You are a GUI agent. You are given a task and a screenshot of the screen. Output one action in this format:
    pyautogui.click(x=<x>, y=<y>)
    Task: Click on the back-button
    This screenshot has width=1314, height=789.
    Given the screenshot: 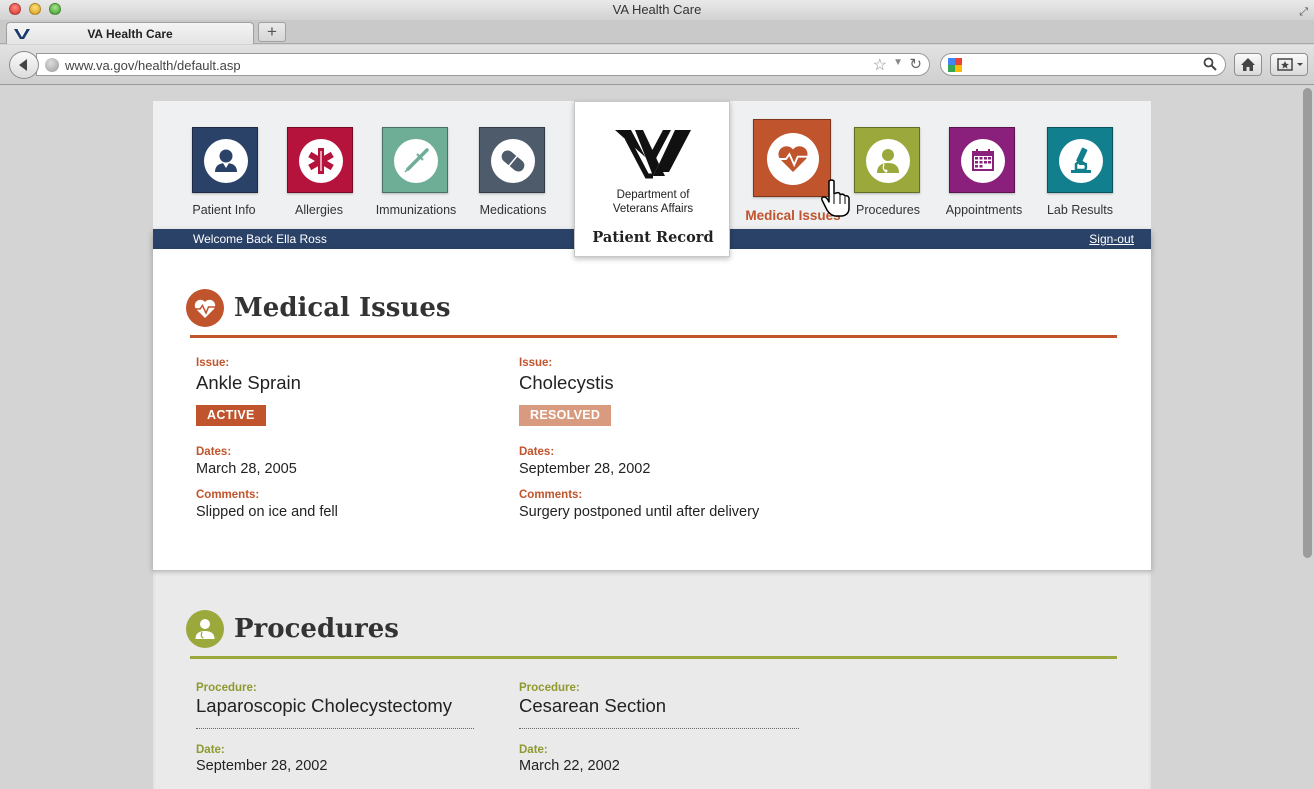 What is the action you would take?
    pyautogui.click(x=24, y=65)
    